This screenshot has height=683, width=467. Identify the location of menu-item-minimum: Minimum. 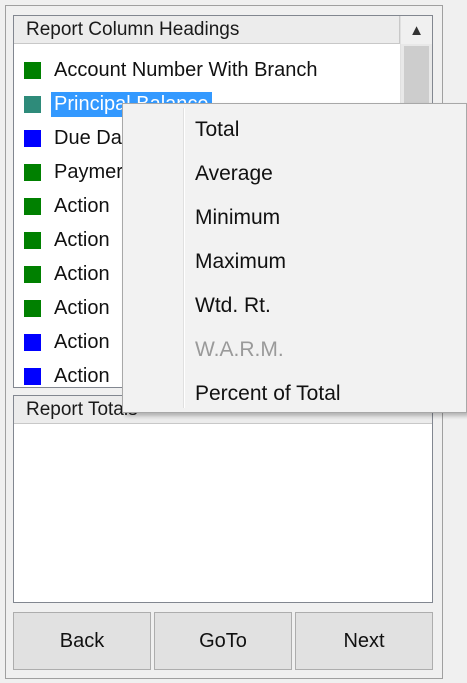
(237, 218).